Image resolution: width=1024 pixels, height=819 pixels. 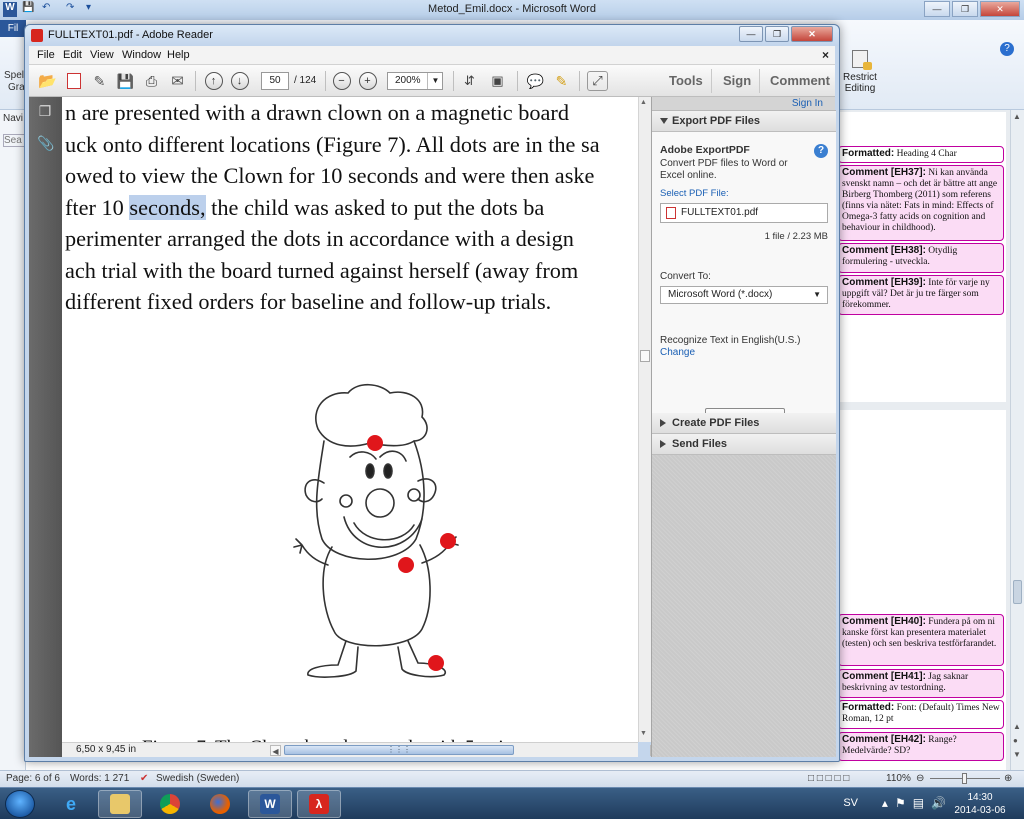 What do you see at coordinates (850, 803) in the screenshot?
I see `input-language: SV` at bounding box center [850, 803].